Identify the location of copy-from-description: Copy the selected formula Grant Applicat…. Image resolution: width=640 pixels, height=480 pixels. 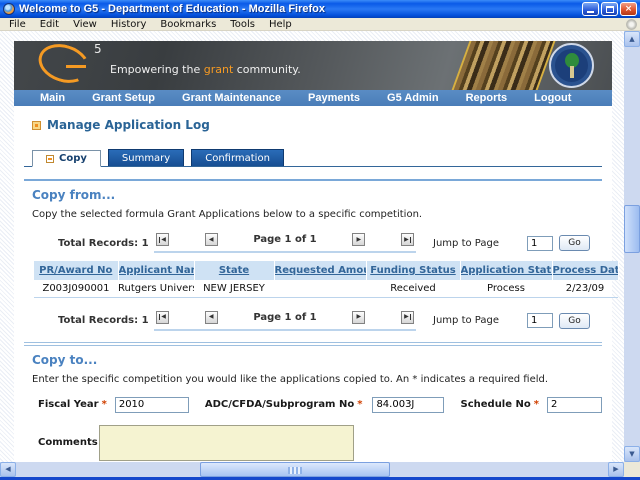
(227, 214).